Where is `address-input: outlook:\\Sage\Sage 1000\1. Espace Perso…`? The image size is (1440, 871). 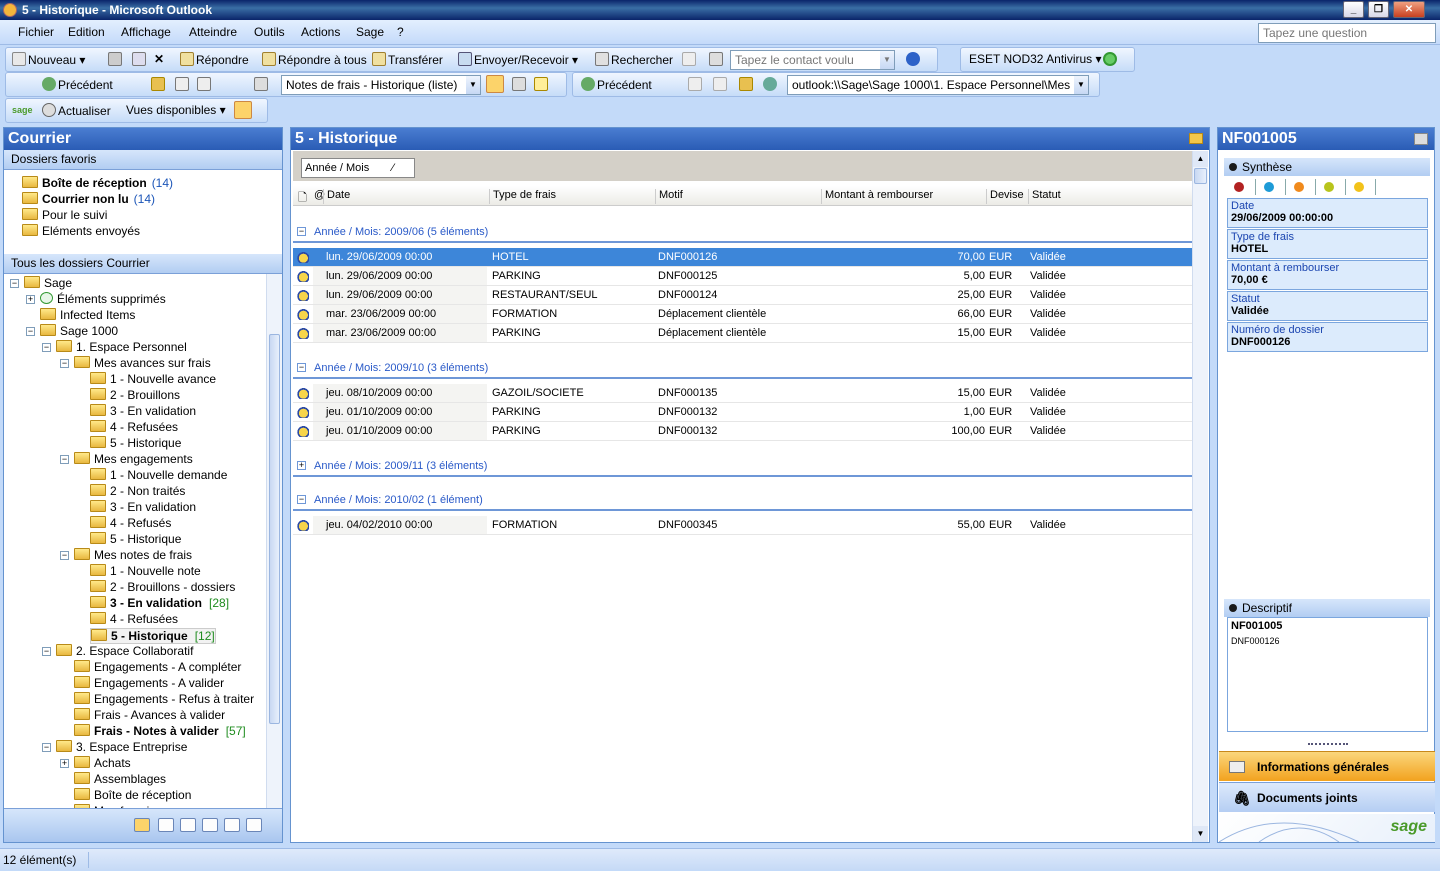 address-input: outlook:\\Sage\Sage 1000\1. Espace Perso… is located at coordinates (938, 85).